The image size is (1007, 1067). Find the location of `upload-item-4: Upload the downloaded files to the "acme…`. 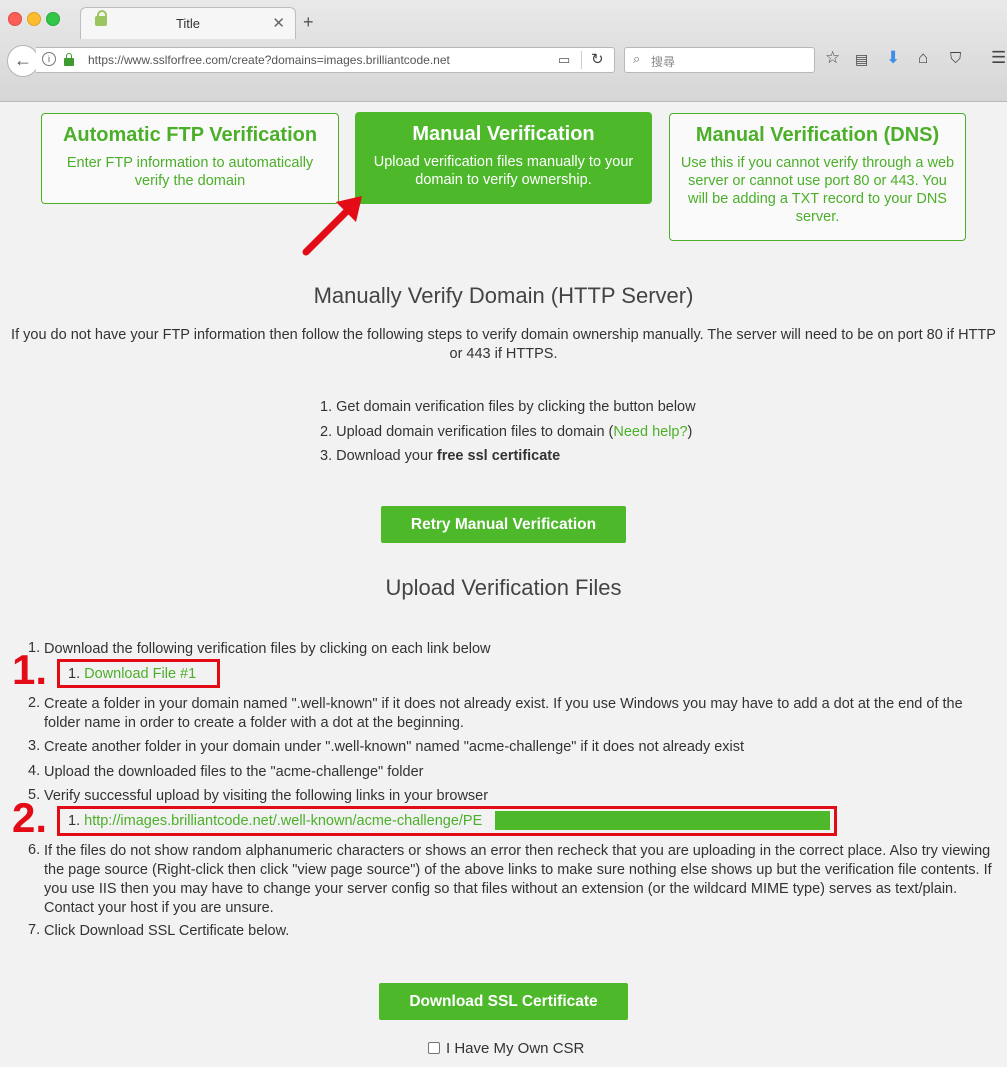

upload-item-4: Upload the downloaded files to the "acme… is located at coordinates (234, 772).